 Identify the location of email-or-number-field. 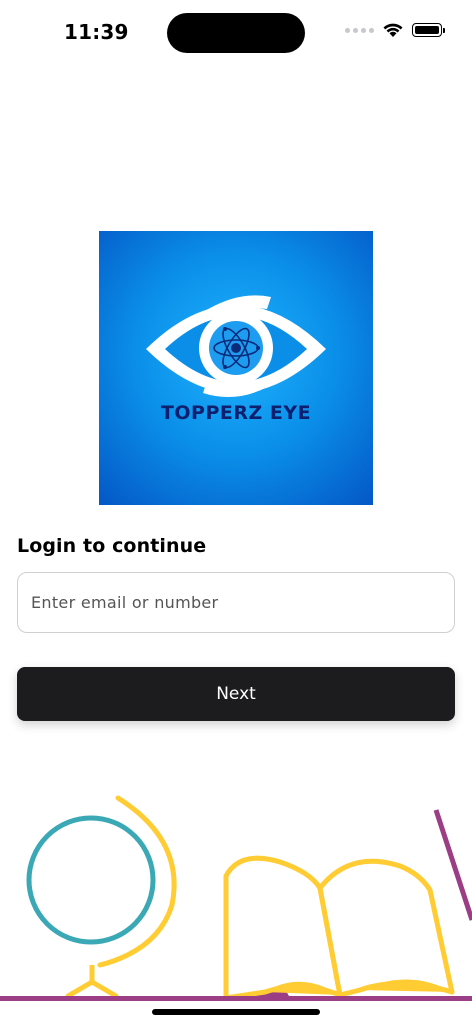
(236, 602).